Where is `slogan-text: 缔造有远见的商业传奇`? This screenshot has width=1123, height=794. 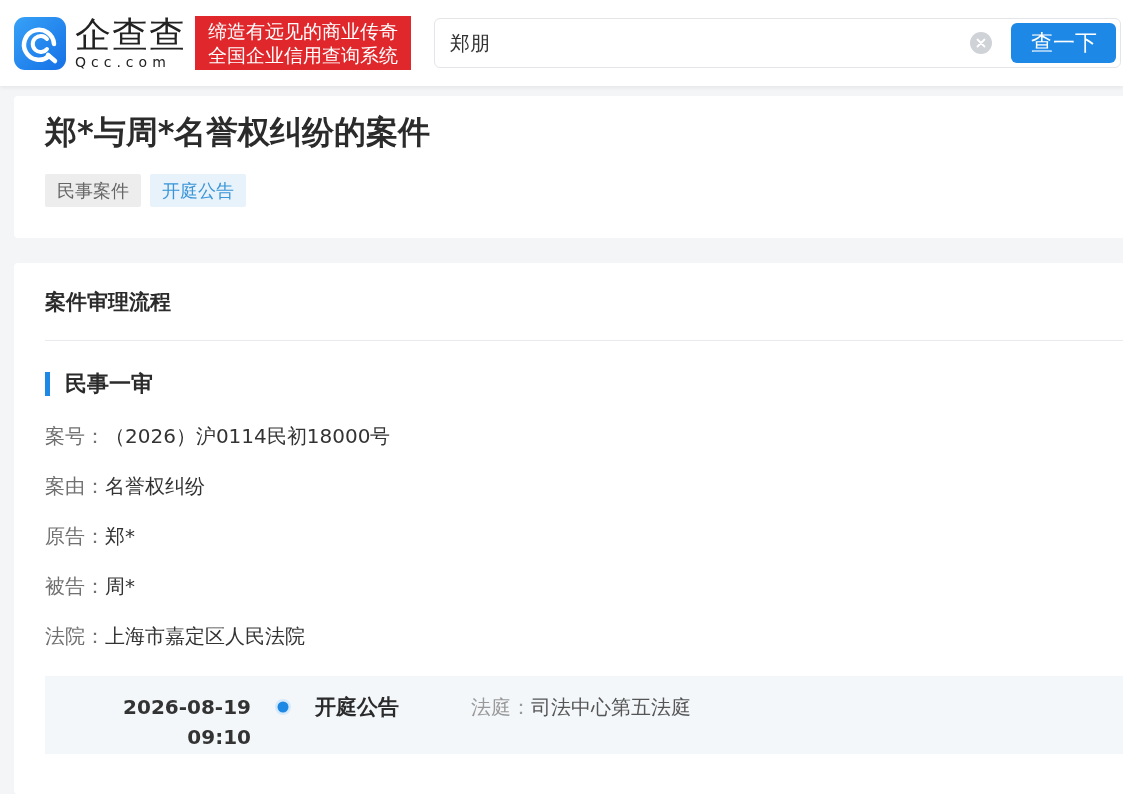
slogan-text: 缔造有远见的商业传奇 is located at coordinates (303, 31).